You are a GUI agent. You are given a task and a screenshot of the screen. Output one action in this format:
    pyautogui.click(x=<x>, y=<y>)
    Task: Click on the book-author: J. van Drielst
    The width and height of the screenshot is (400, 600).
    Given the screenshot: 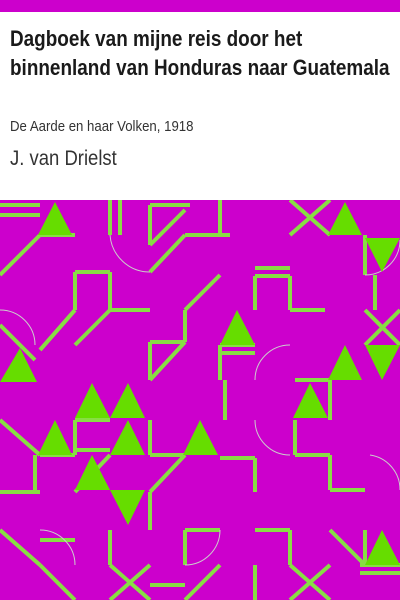 What is the action you would take?
    pyautogui.click(x=63, y=158)
    